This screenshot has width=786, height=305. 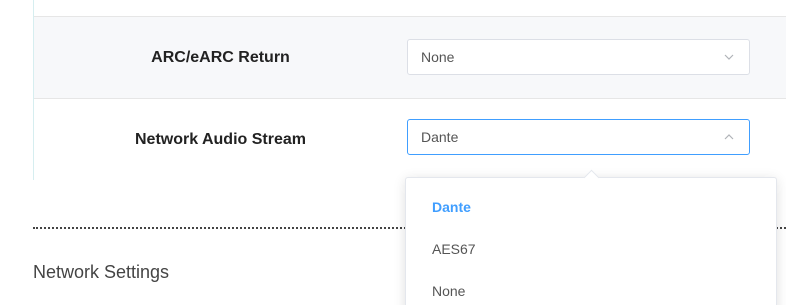 I want to click on arc-earc-select: None, so click(x=578, y=57).